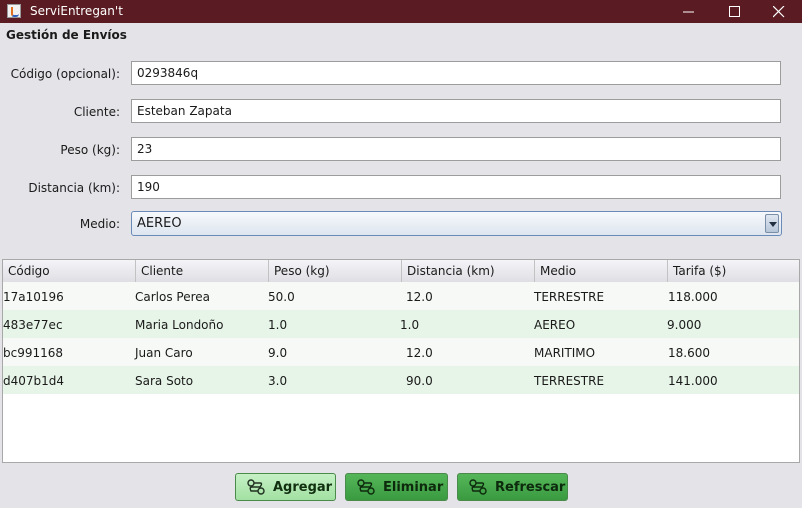  Describe the element at coordinates (33, 325) in the screenshot. I see `cell-codigo: 483e77ec` at that location.